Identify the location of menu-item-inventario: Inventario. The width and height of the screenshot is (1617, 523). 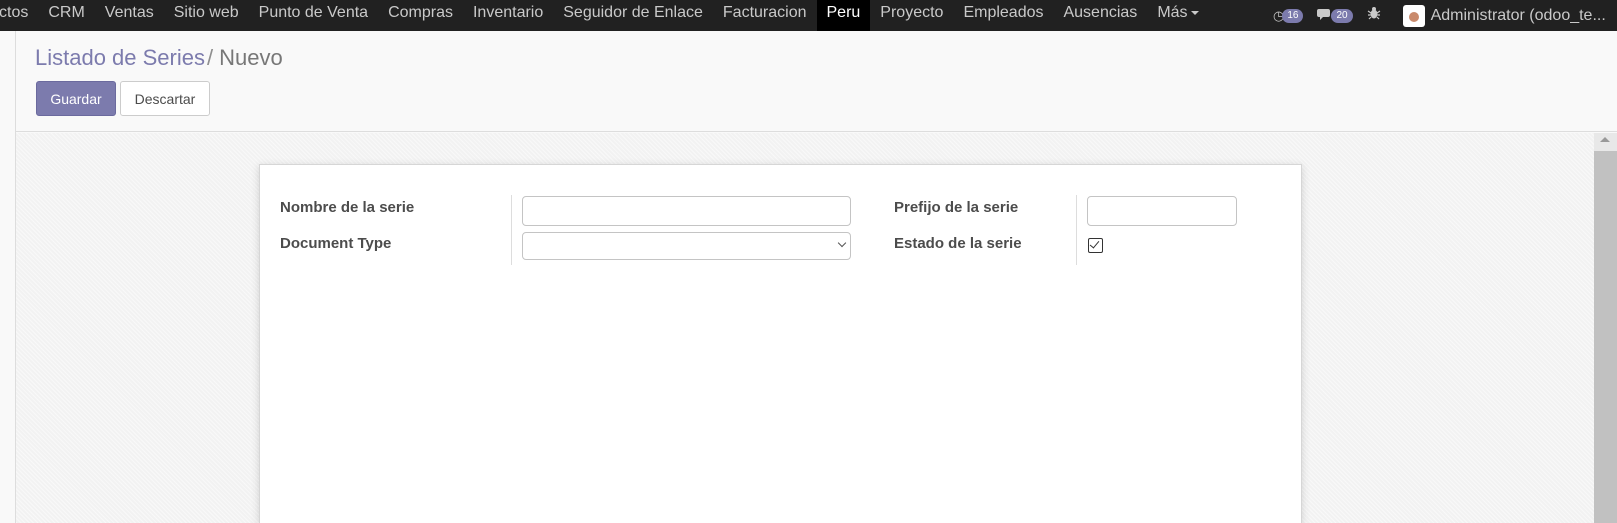
(508, 15).